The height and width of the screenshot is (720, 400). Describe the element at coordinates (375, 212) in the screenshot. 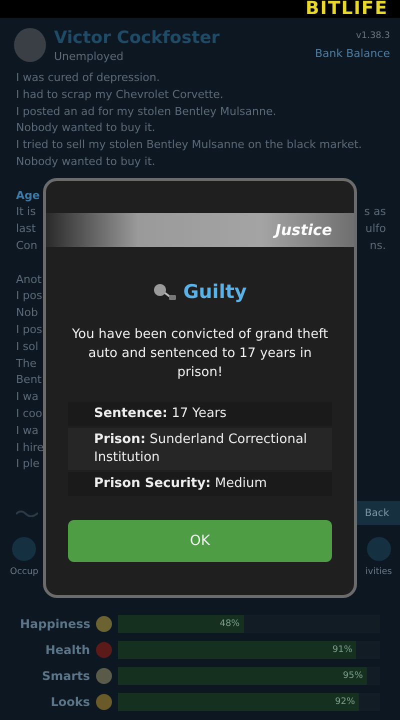

I see `log-line: s as` at that location.